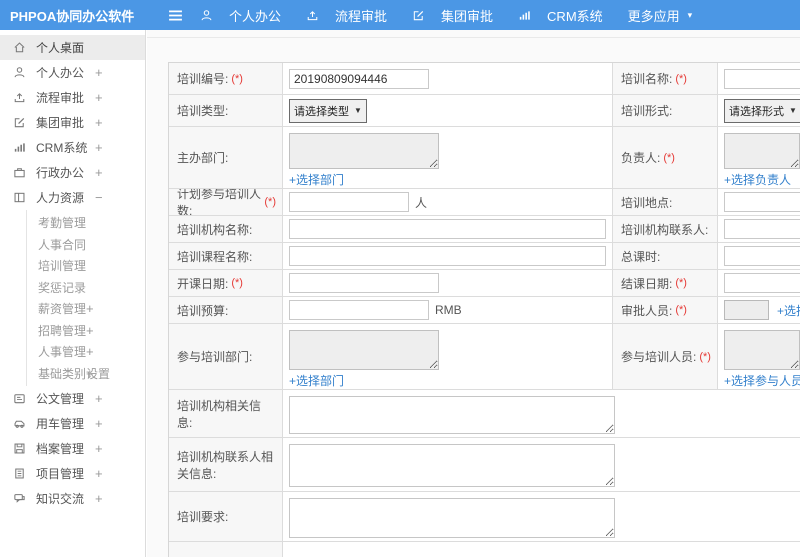  I want to click on sidebar-item-label: 集团审批, so click(60, 123).